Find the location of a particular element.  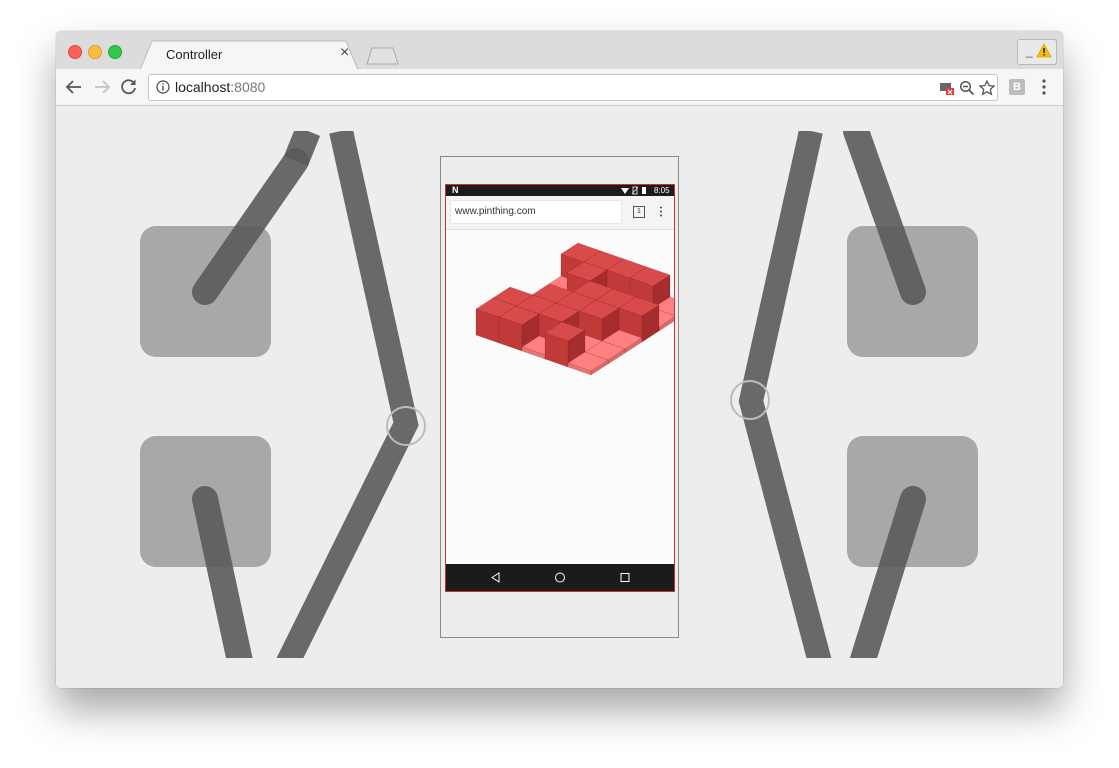

status-icons is located at coordinates (633, 190).